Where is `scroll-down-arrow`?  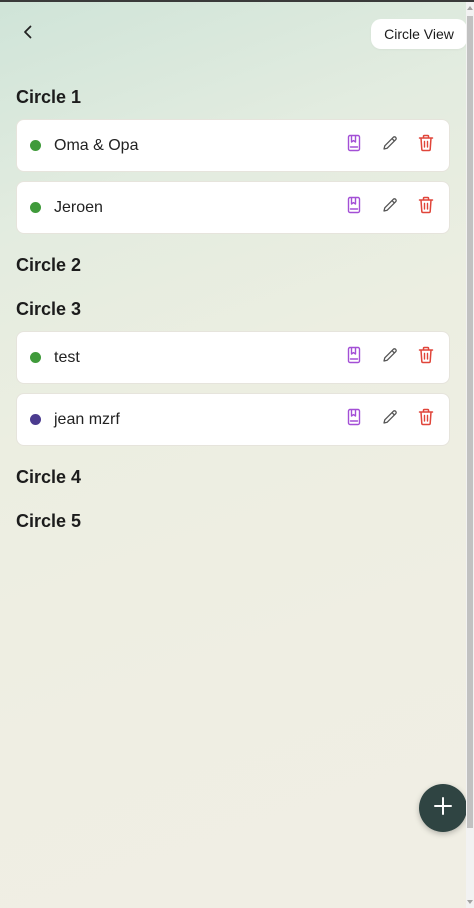
scroll-down-arrow is located at coordinates (470, 902).